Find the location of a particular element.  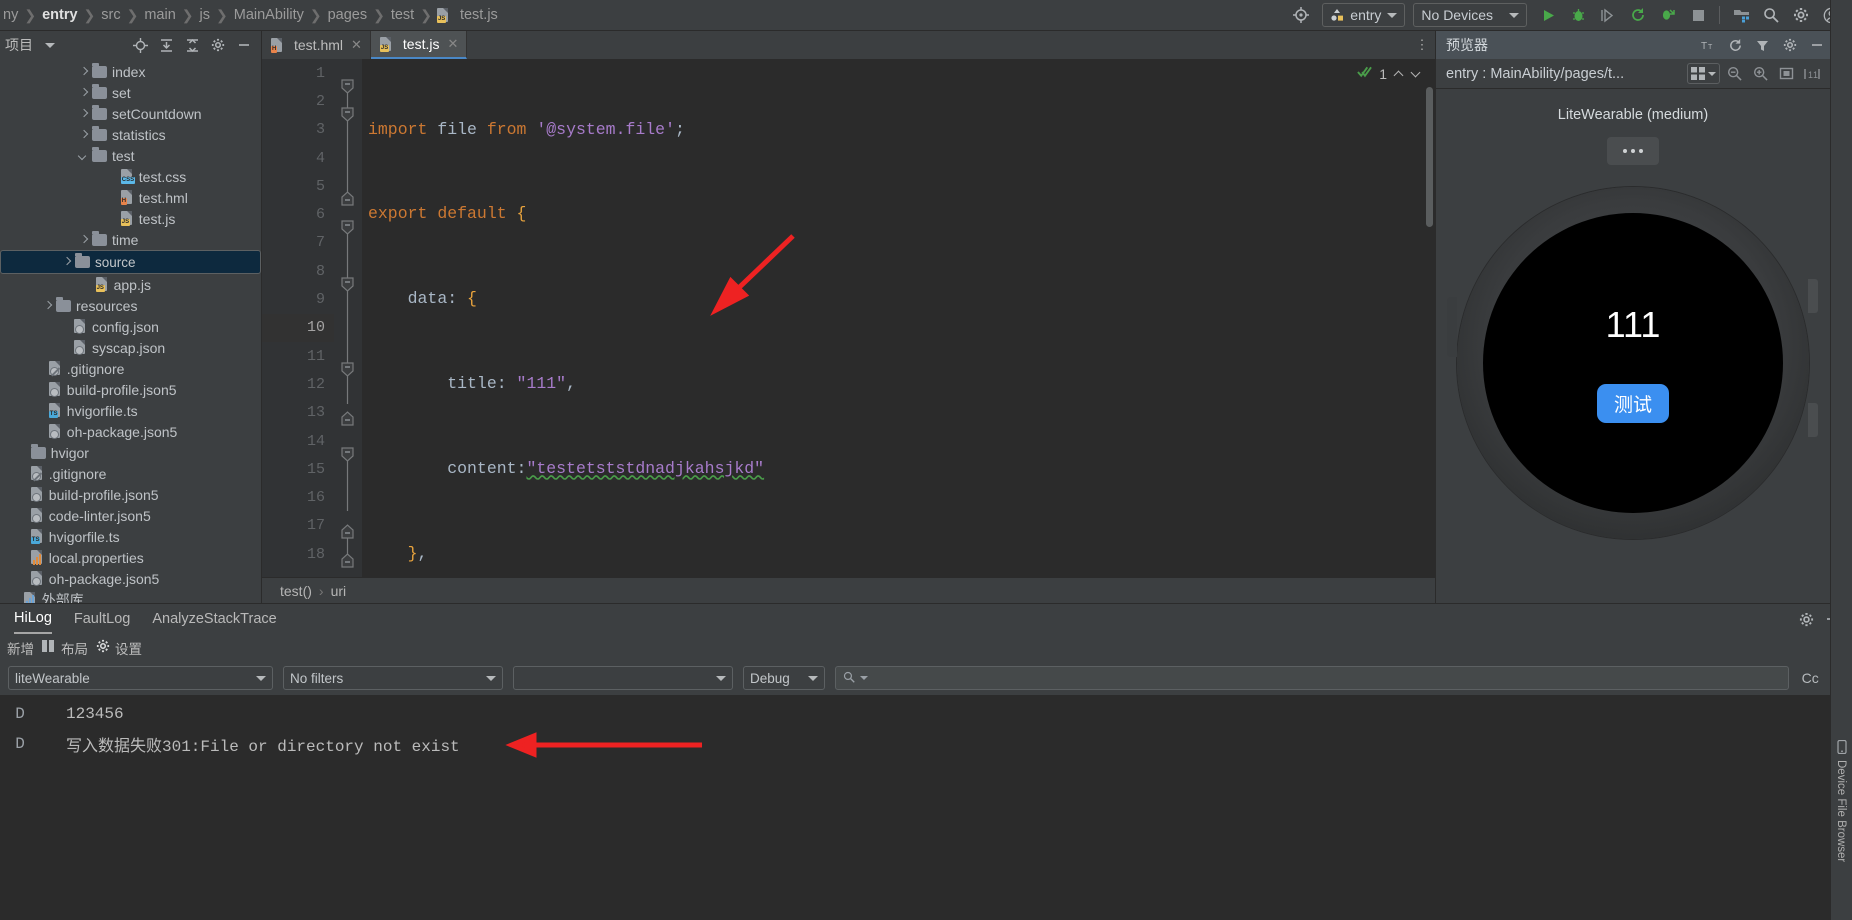

tree-item-test-js: JS test.js is located at coordinates (130, 218).